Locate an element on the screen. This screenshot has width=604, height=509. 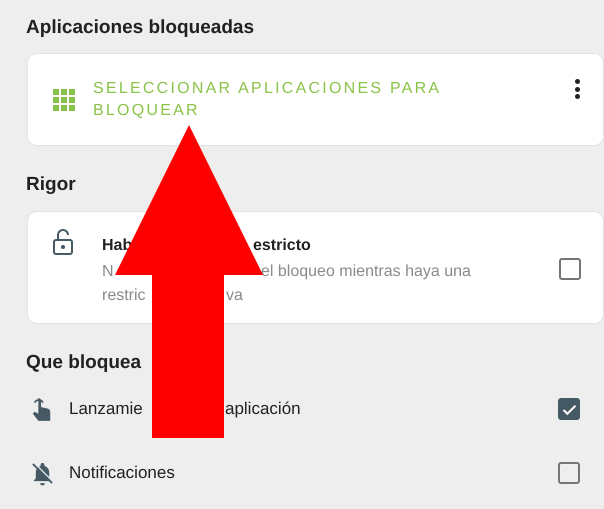
option-label: Lanzamie is located at coordinates (106, 408).